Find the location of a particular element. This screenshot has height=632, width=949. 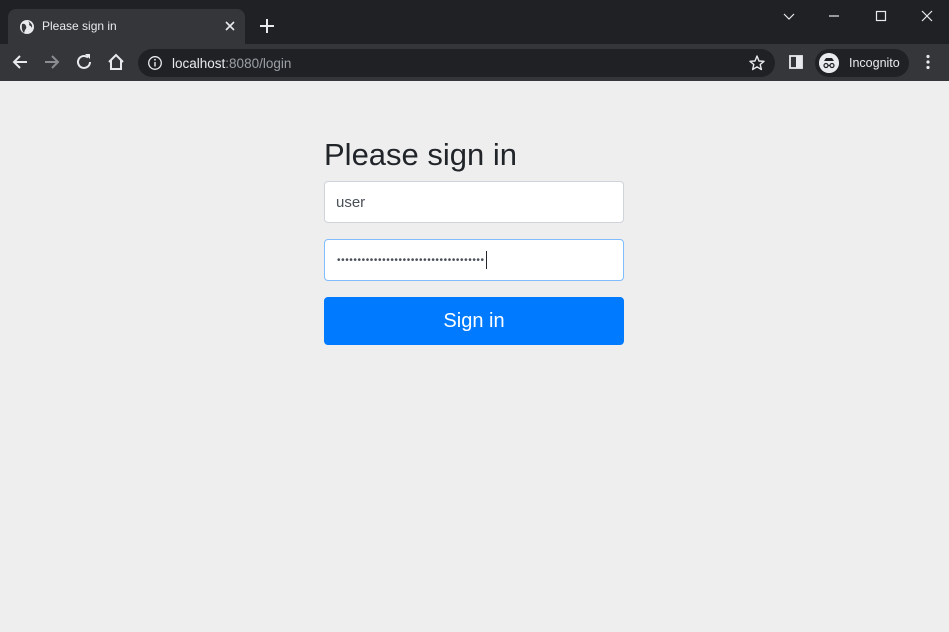

url-host: localhost is located at coordinates (199, 63).